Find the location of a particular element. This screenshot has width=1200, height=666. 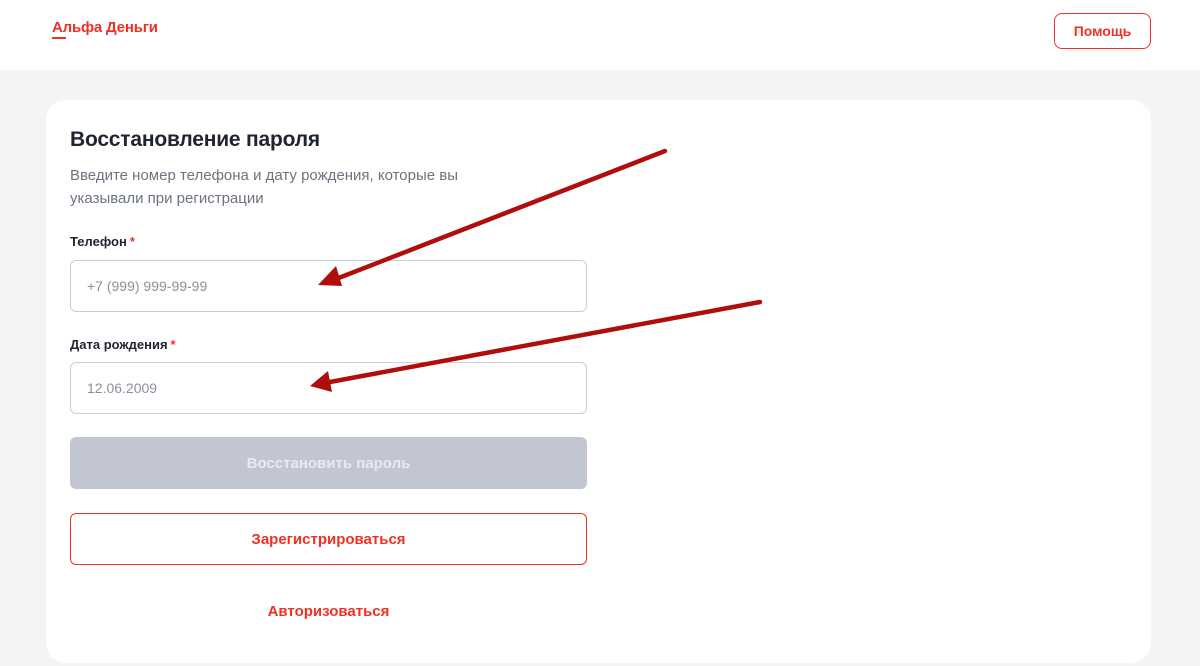

logo-text: Альфа Деньги is located at coordinates (105, 27).